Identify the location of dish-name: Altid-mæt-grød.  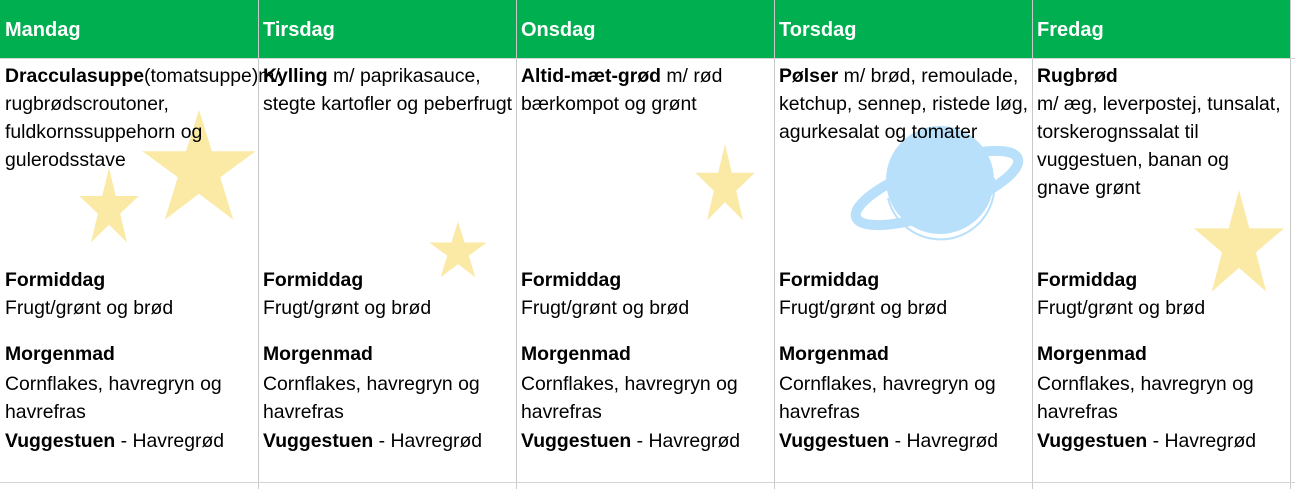
(591, 76).